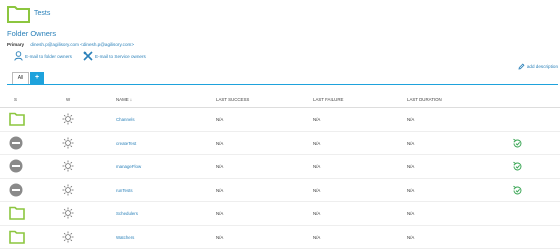  What do you see at coordinates (124, 99) in the screenshot?
I see `header-name: NAME ↓` at bounding box center [124, 99].